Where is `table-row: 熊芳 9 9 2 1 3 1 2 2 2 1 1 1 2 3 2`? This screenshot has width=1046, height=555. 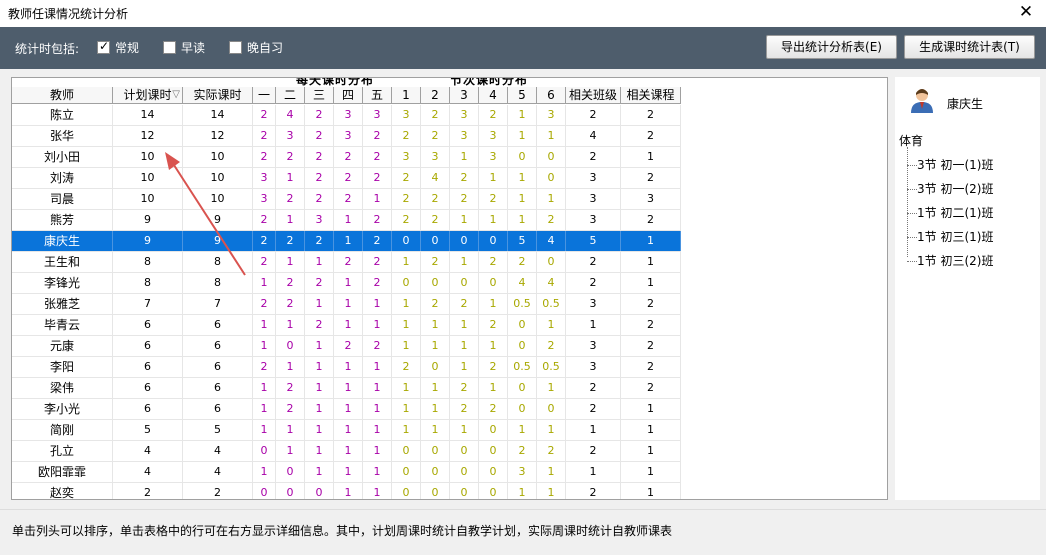 table-row: 熊芳 9 9 2 1 3 1 2 2 2 1 1 1 2 3 2 is located at coordinates (346, 220).